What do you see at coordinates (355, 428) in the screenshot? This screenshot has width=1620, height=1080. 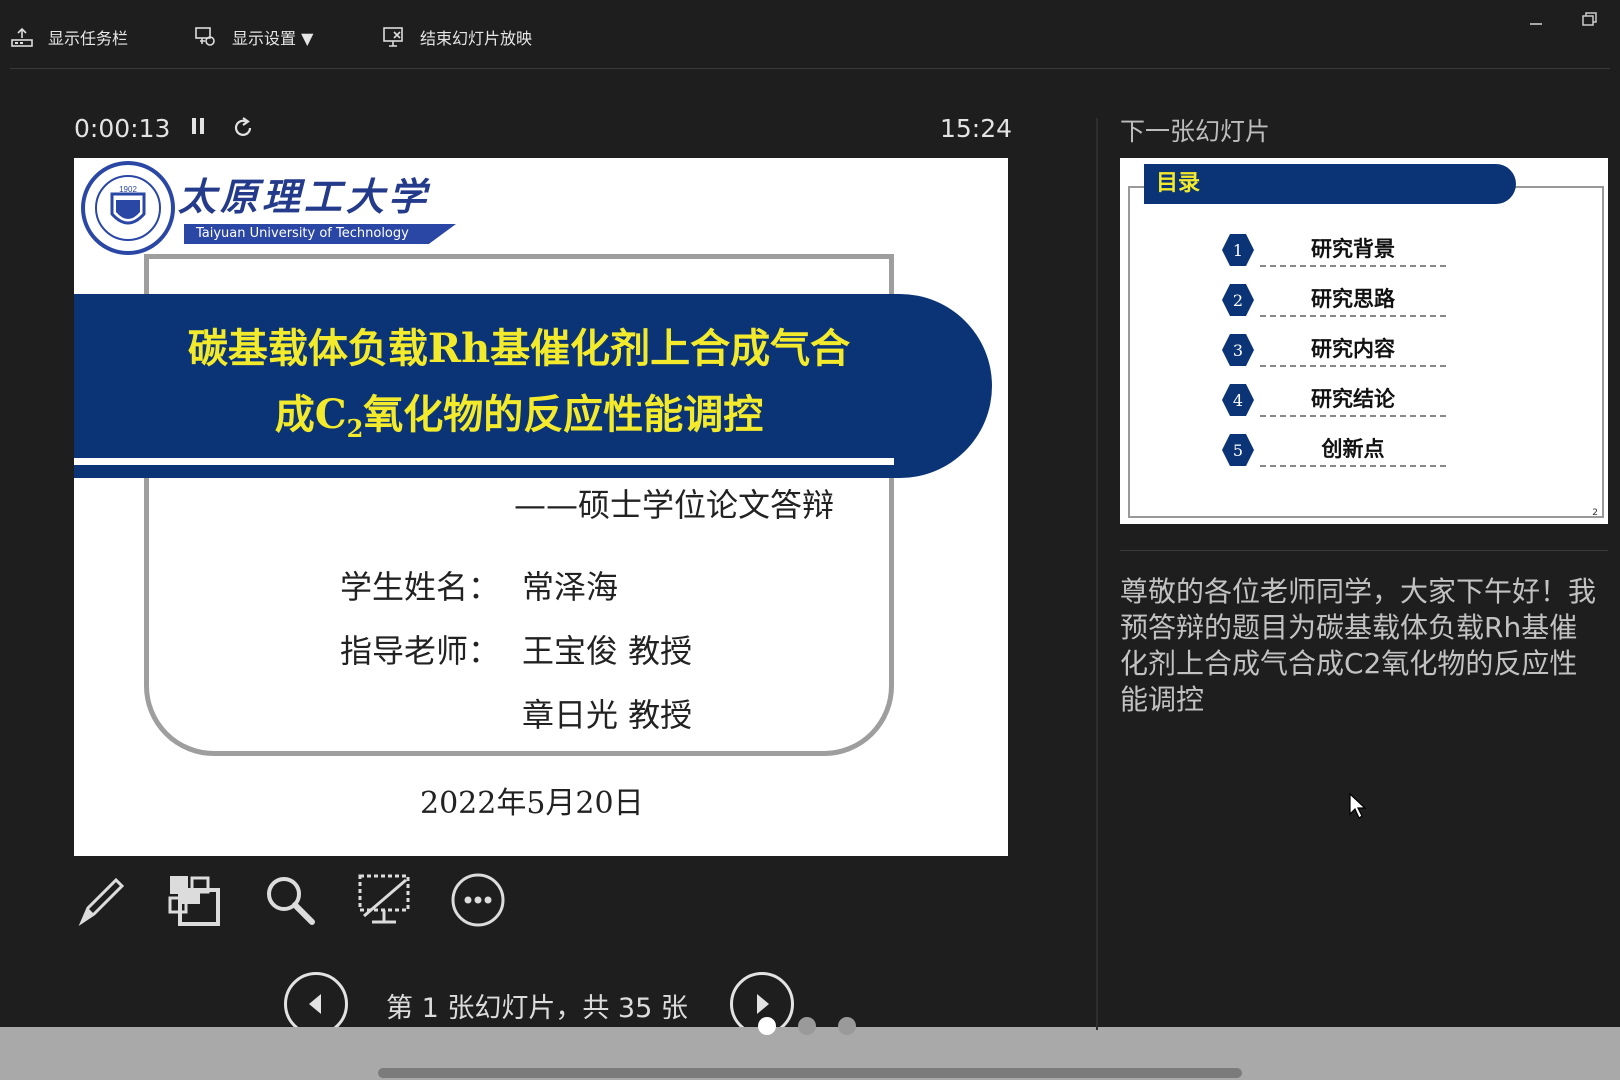 I see `title-subscript: 2` at bounding box center [355, 428].